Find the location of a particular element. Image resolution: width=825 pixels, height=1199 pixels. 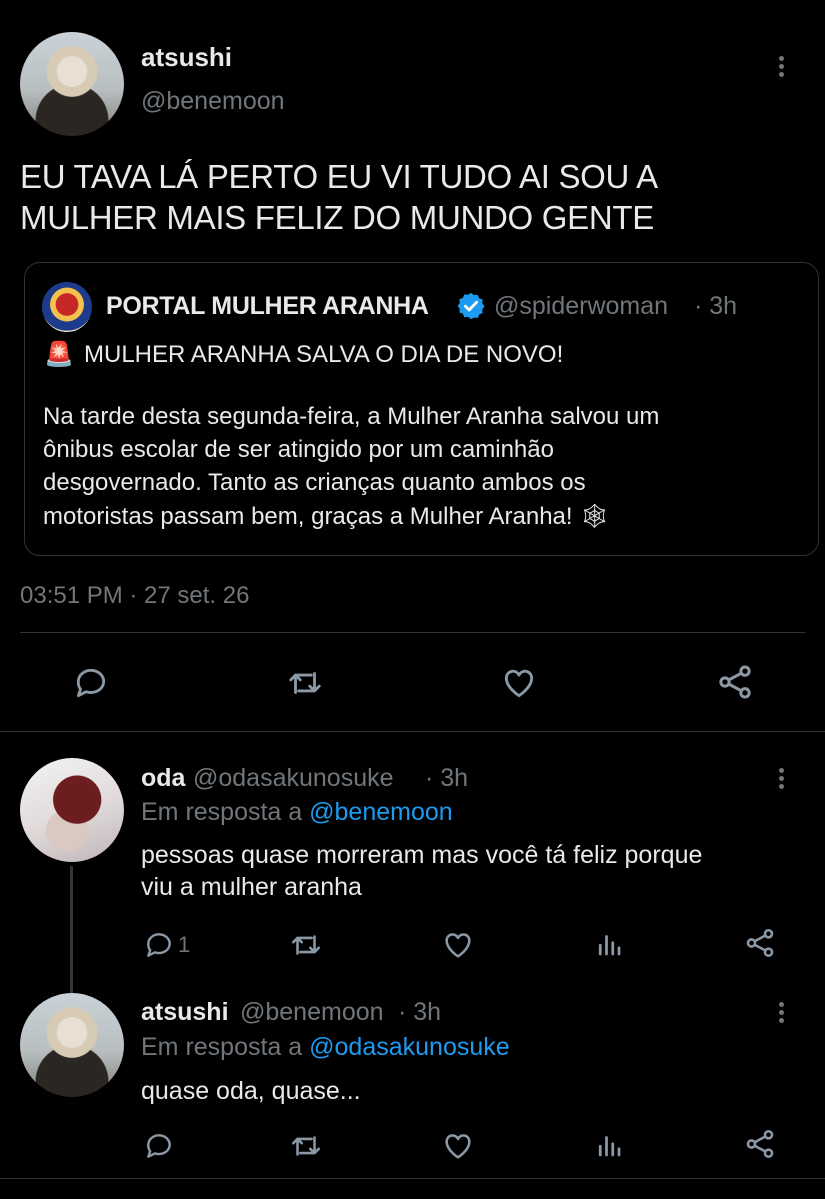

thread-line is located at coordinates (71, 930).